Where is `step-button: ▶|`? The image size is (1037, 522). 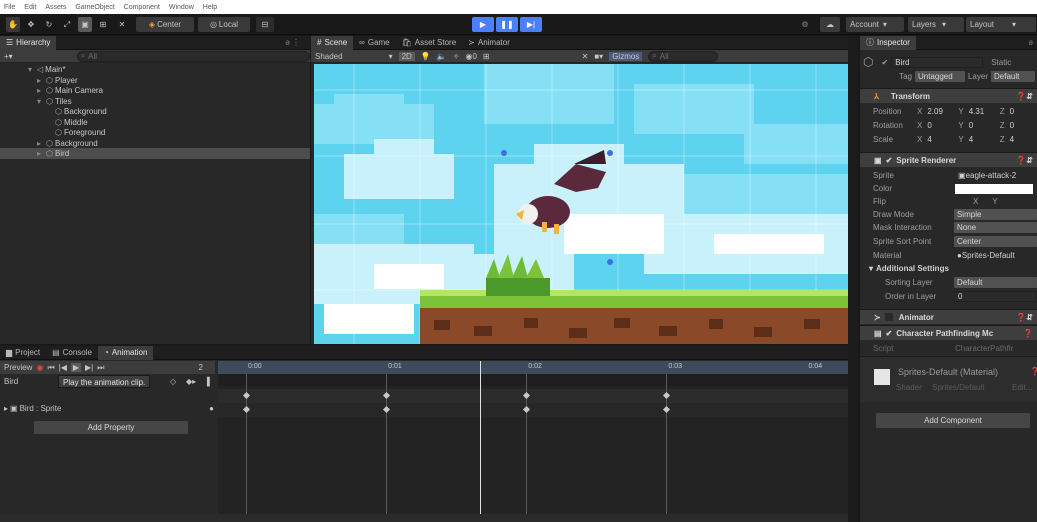
step-button: ▶| is located at coordinates (531, 24).